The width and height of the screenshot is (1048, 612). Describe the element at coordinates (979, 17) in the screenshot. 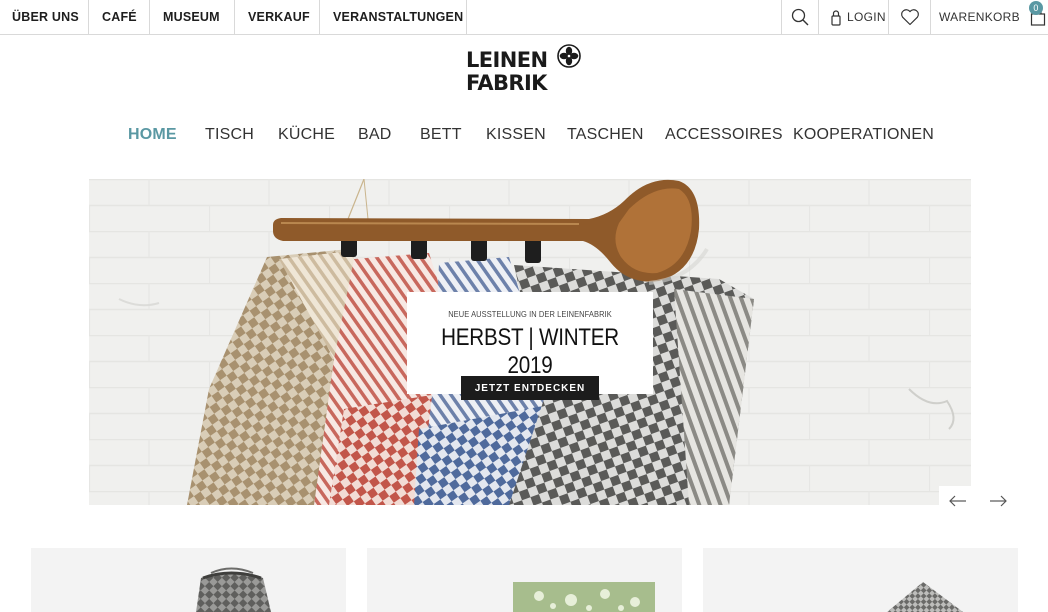

I see `cart-label: WARENKORB` at that location.